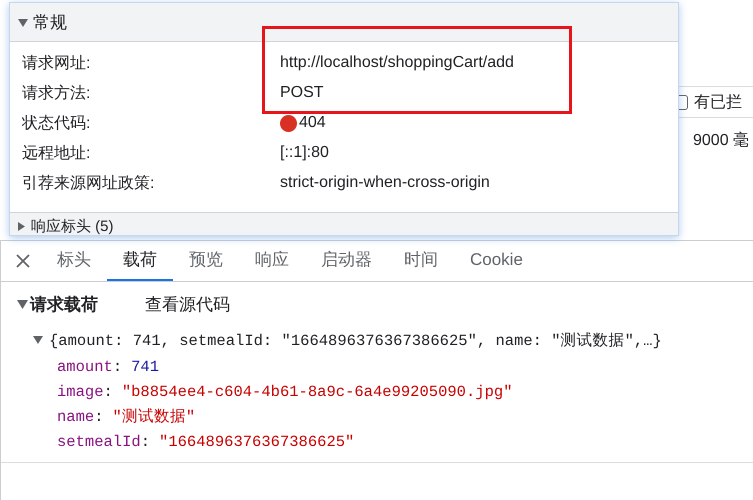 Image resolution: width=753 pixels, height=500 pixels. I want to click on property-value: "1664896376367386625", so click(256, 441).